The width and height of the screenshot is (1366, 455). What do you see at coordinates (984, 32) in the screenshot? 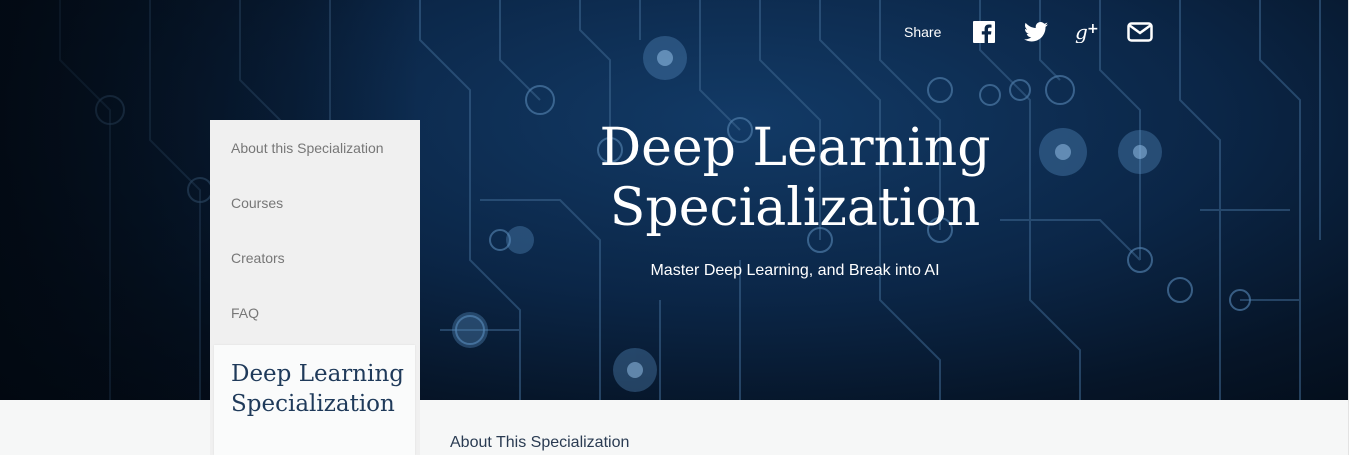
I see `facebook-icon` at bounding box center [984, 32].